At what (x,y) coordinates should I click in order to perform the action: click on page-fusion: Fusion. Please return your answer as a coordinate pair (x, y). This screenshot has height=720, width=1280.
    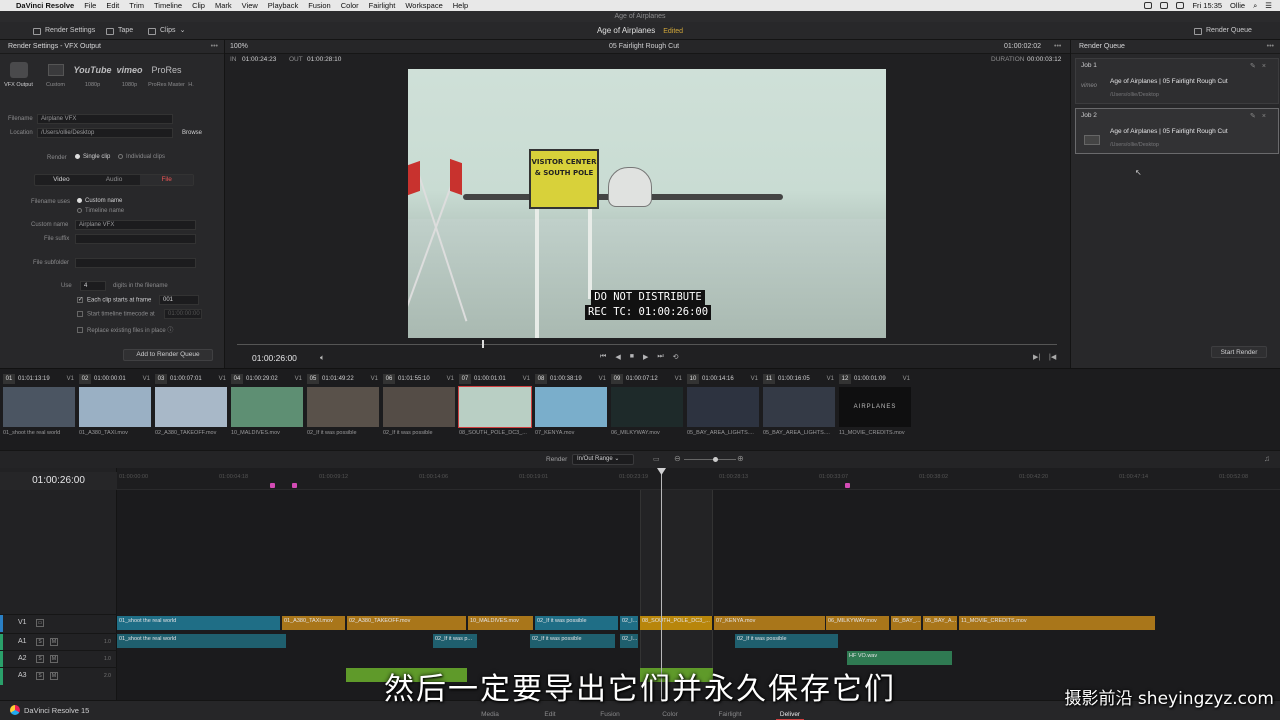
    Looking at the image, I should click on (610, 714).